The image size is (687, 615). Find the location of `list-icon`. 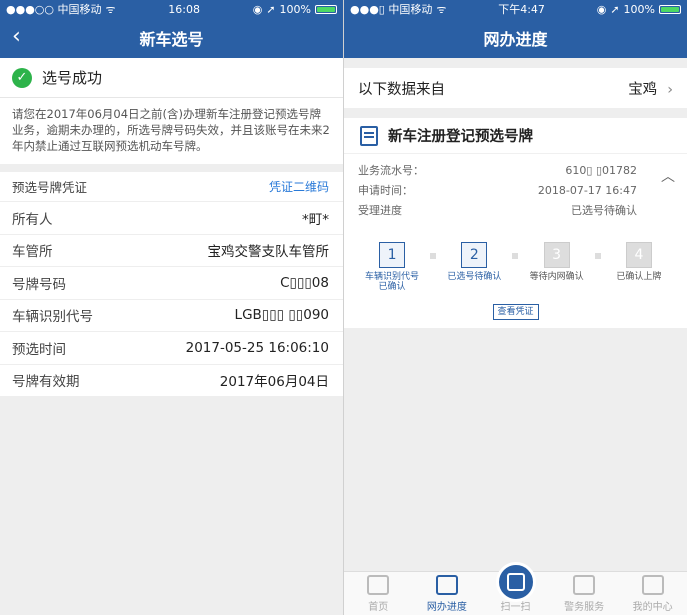

list-icon is located at coordinates (446, 585).